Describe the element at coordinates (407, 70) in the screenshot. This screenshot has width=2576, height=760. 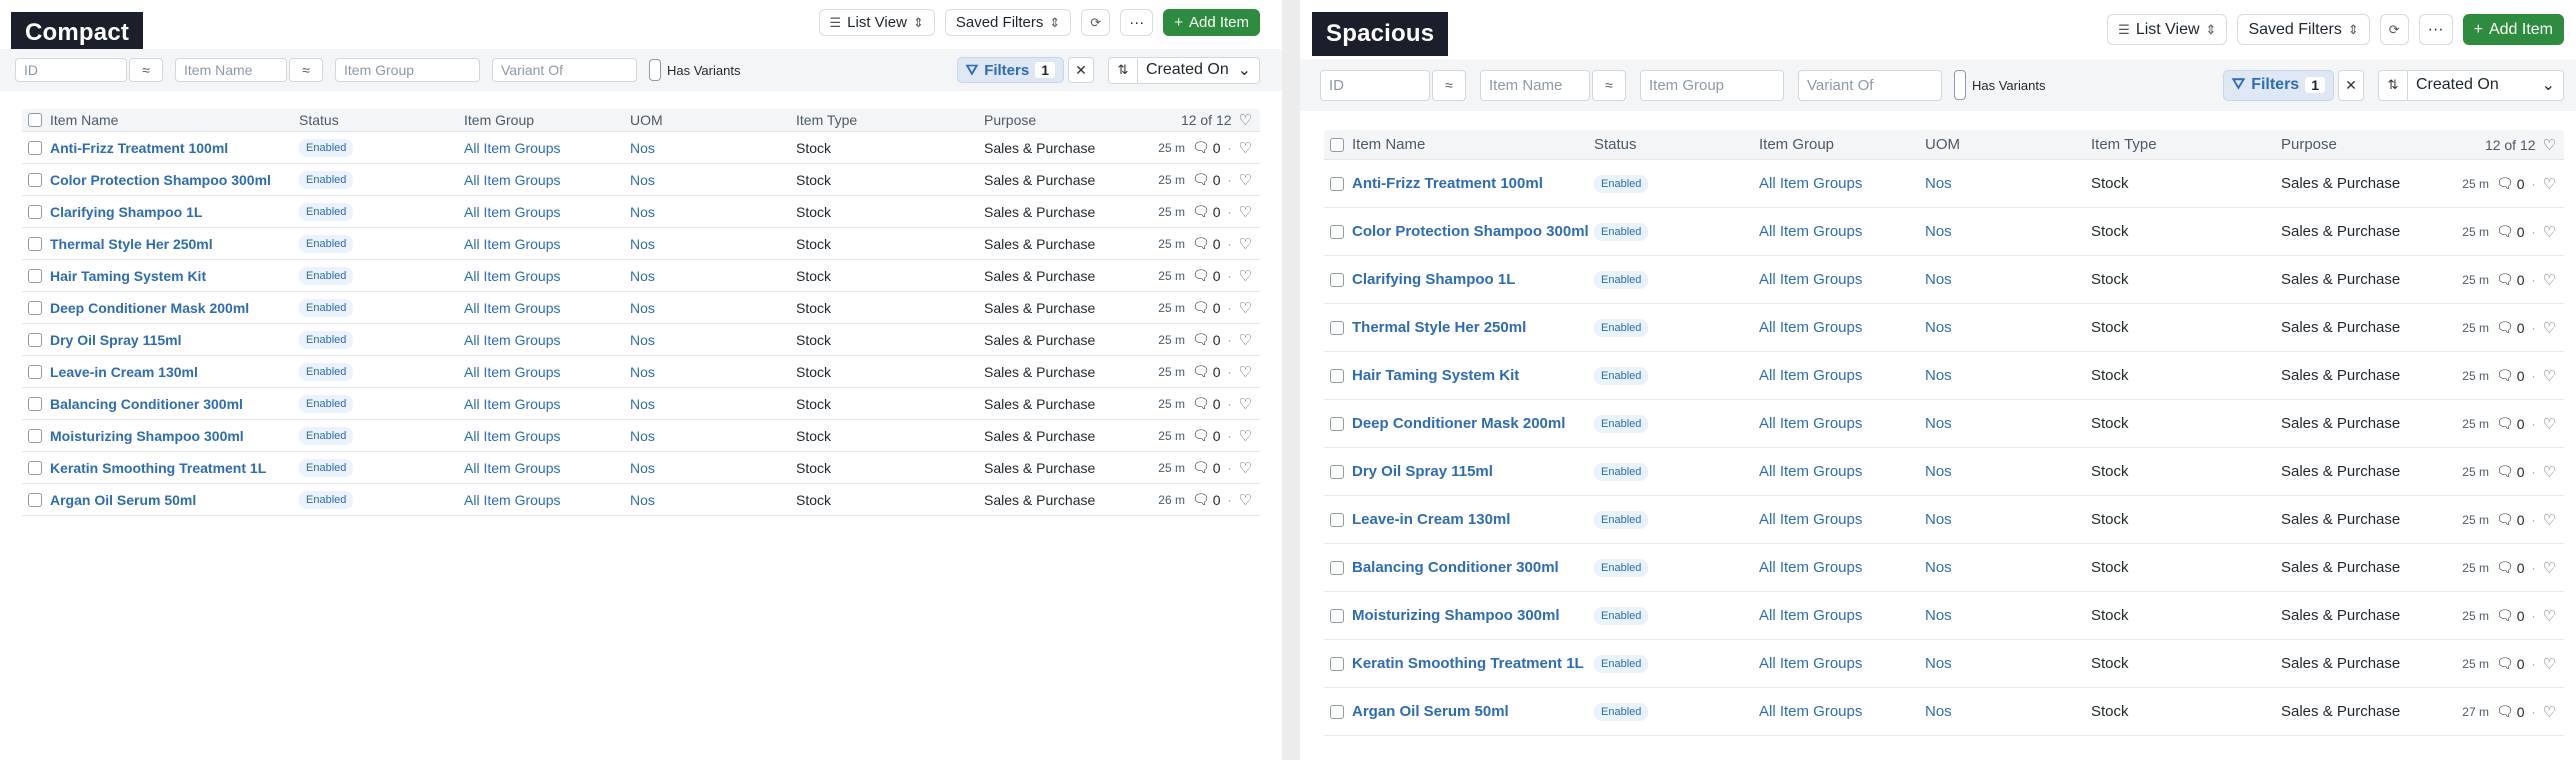
I see `item-group-filter-input: Item Group` at that location.